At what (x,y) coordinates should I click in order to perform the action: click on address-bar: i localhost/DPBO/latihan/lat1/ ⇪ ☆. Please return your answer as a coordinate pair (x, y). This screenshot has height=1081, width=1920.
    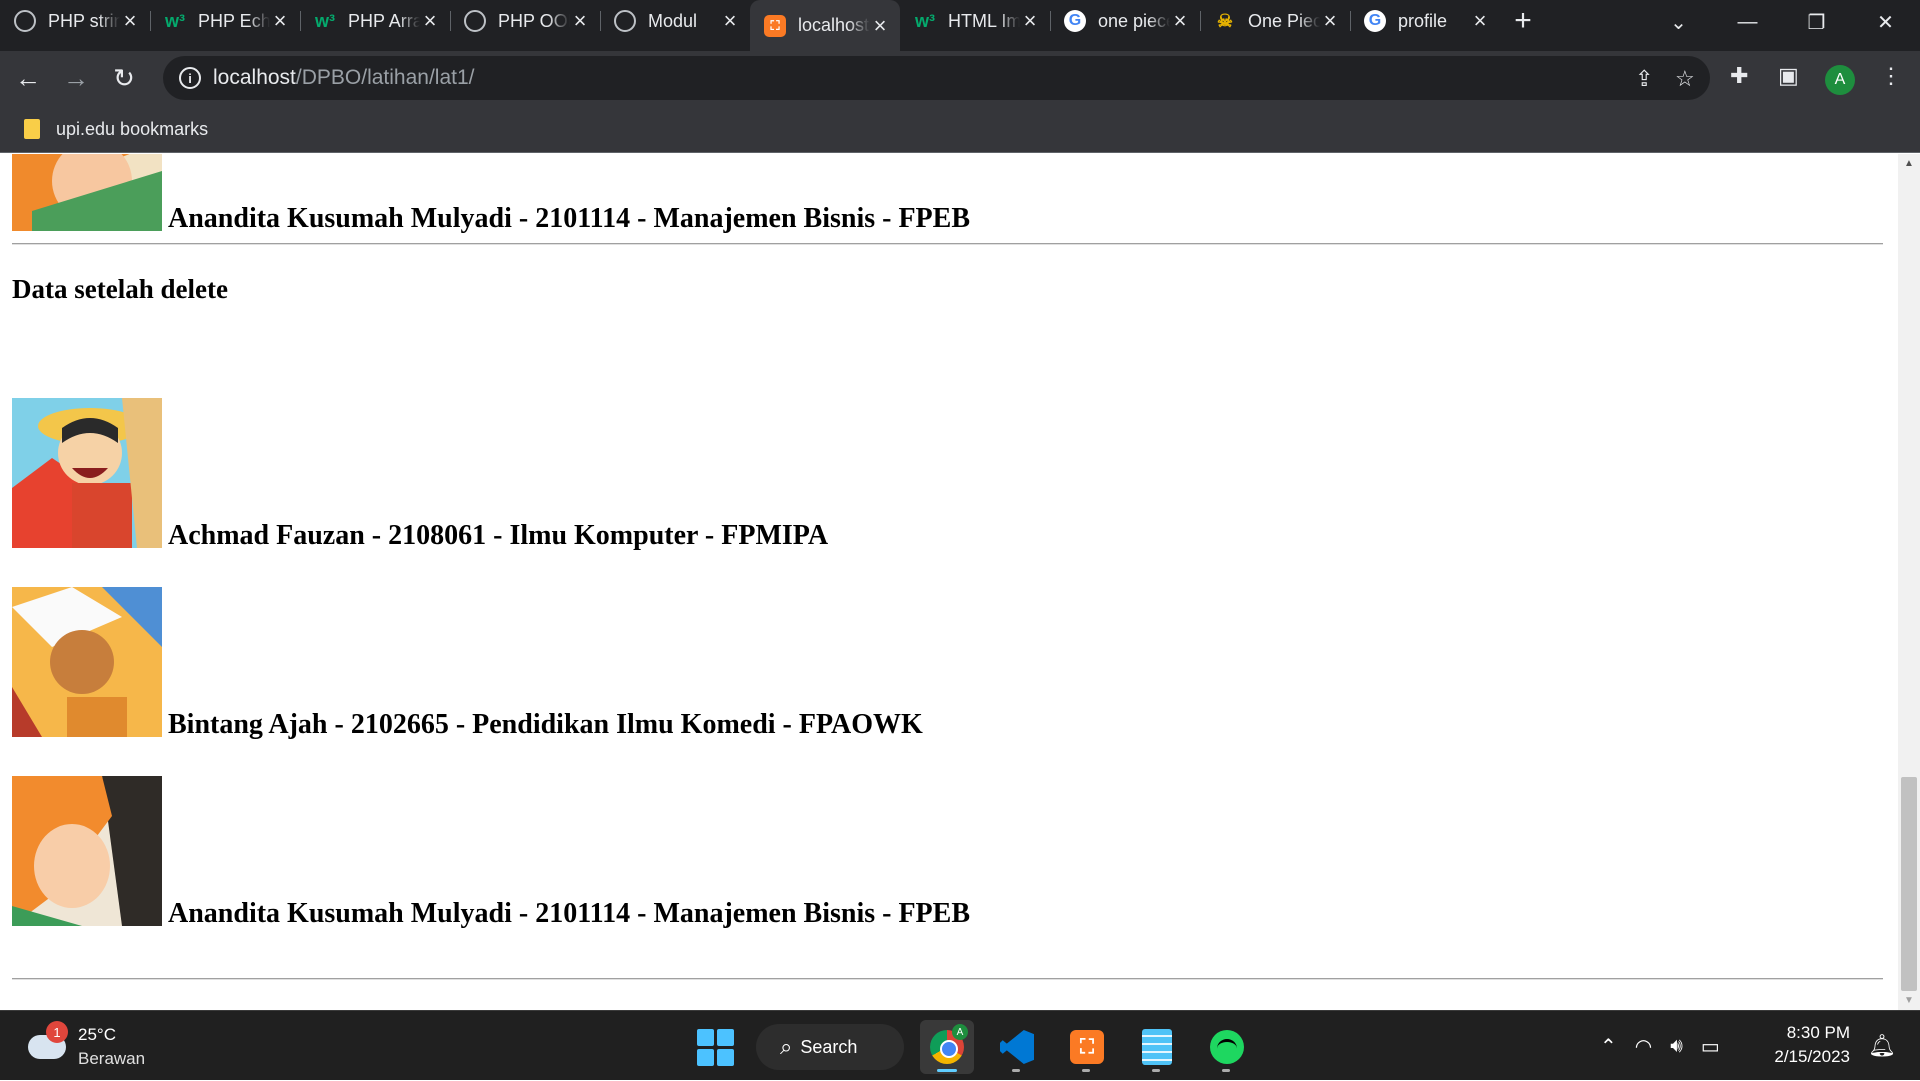
    Looking at the image, I should click on (936, 78).